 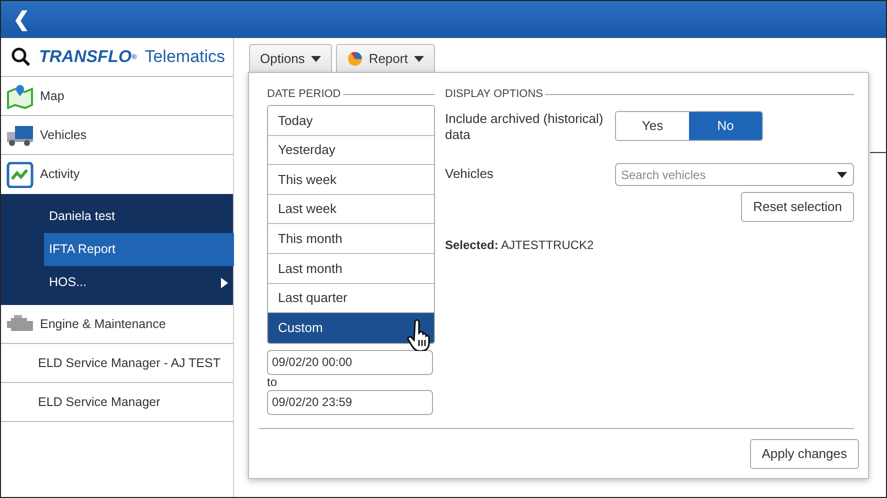 I want to click on pie-chart-icon, so click(x=354, y=59).